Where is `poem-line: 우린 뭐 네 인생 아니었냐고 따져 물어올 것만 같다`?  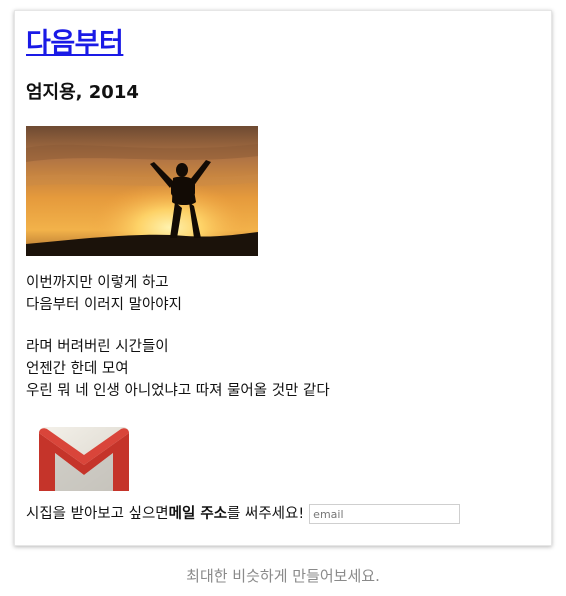 poem-line: 우린 뭐 네 인생 아니었냐고 따져 물어올 것만 같다 is located at coordinates (178, 391).